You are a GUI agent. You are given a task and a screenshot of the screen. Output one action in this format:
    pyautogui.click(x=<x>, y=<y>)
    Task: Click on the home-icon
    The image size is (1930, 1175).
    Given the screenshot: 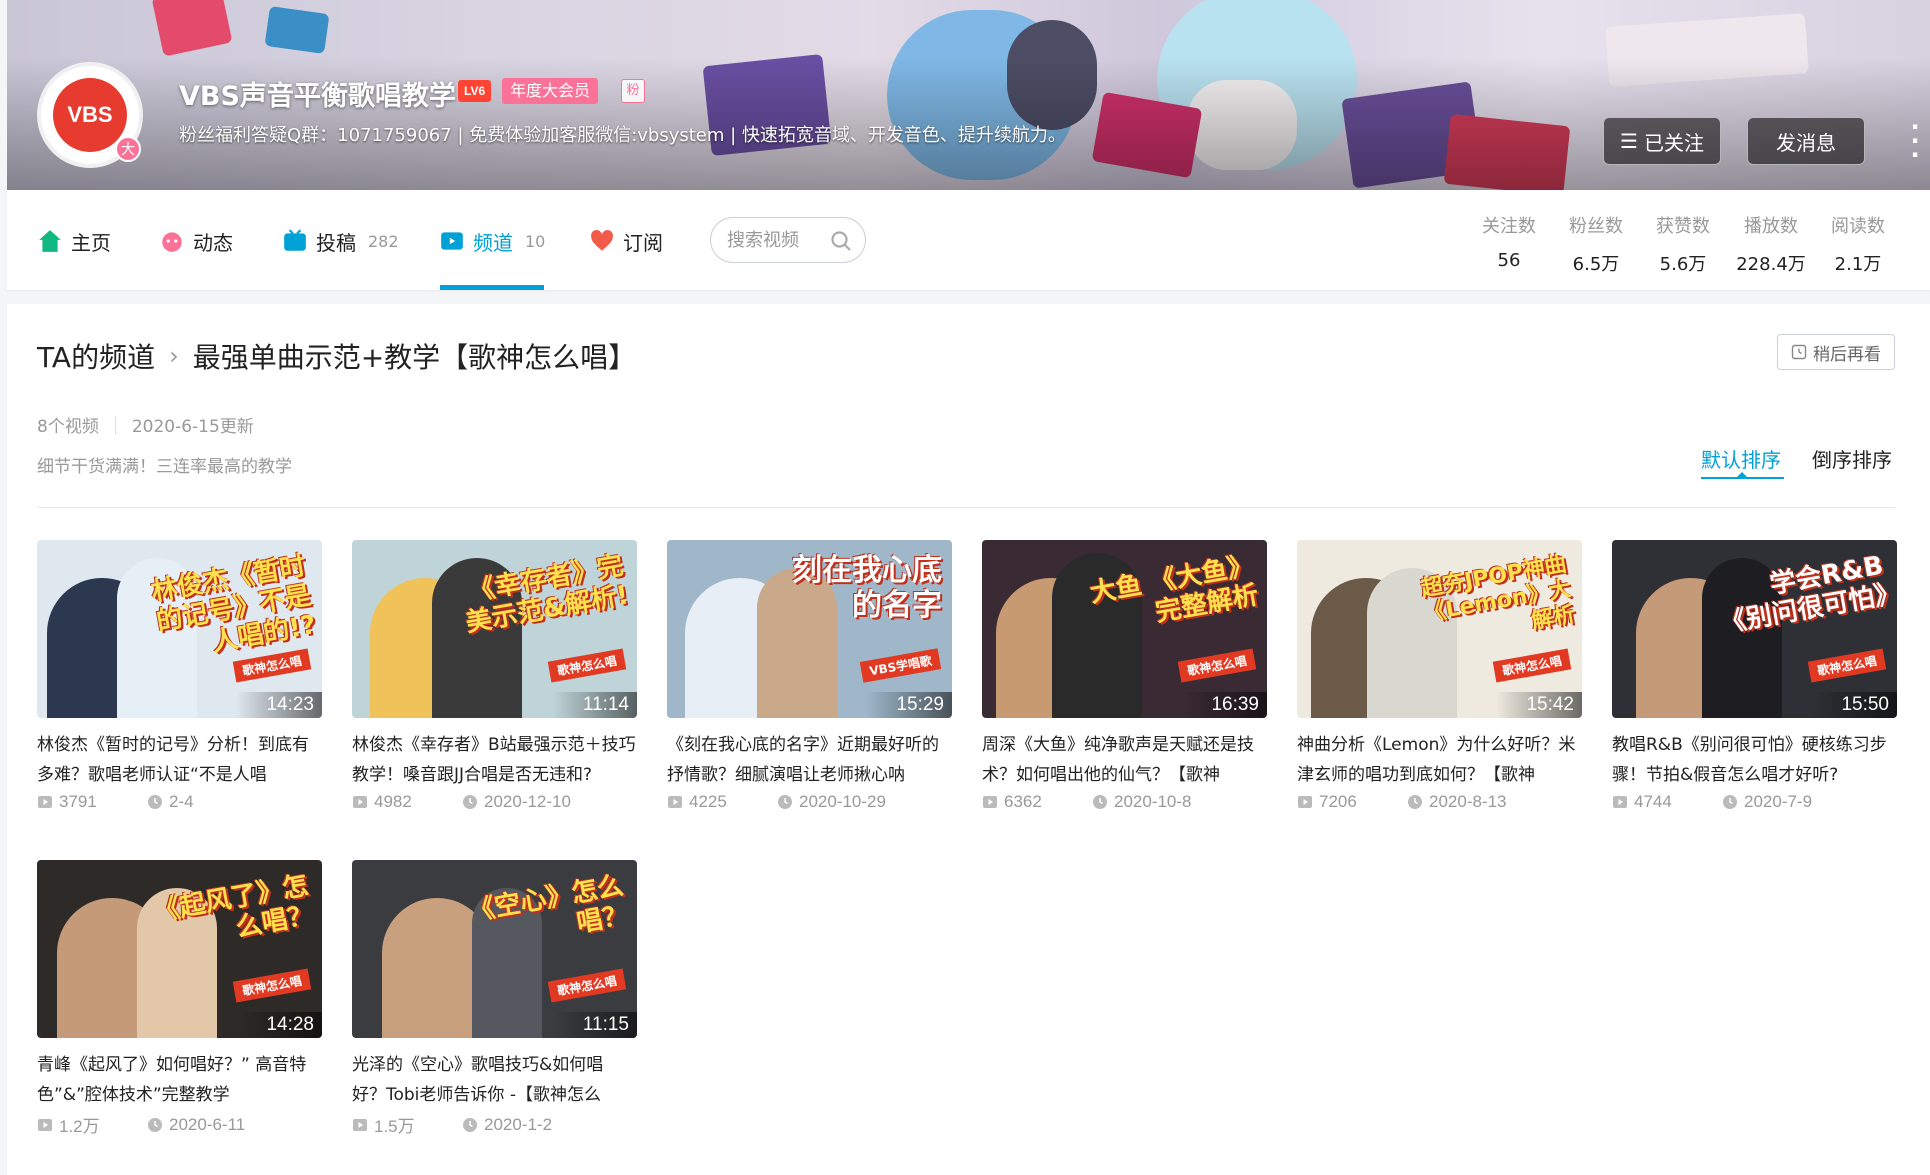 What is the action you would take?
    pyautogui.click(x=50, y=241)
    